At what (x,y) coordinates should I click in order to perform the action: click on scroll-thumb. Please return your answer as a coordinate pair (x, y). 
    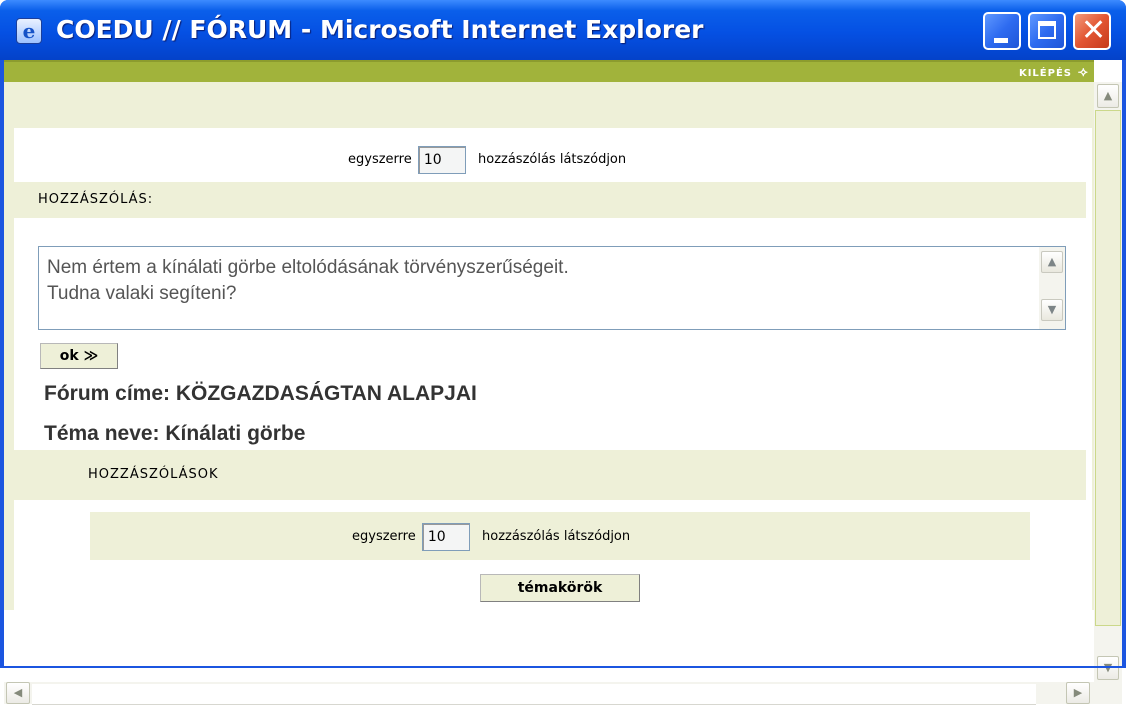
    Looking at the image, I should click on (1108, 368).